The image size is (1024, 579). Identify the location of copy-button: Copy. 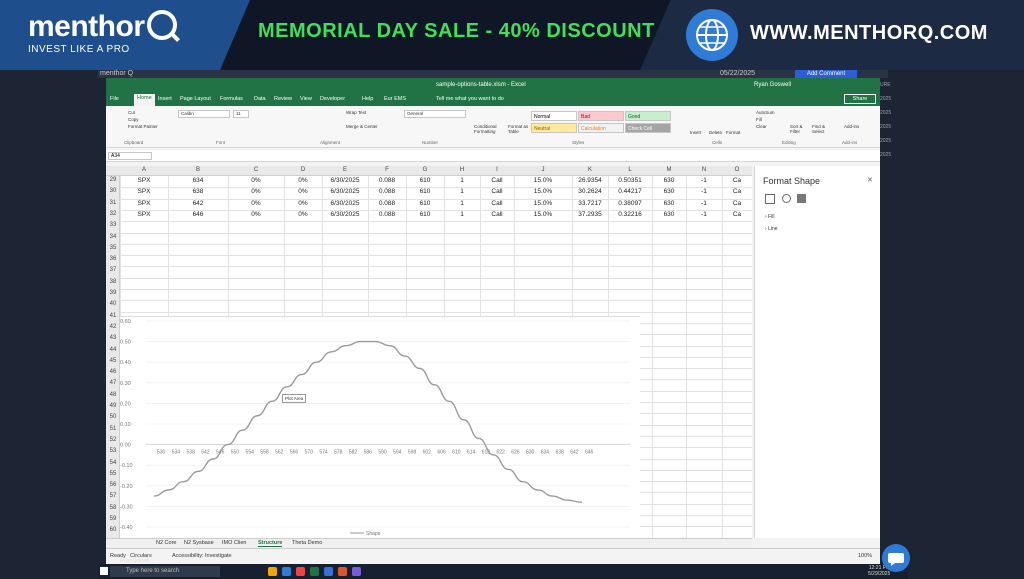
(133, 119).